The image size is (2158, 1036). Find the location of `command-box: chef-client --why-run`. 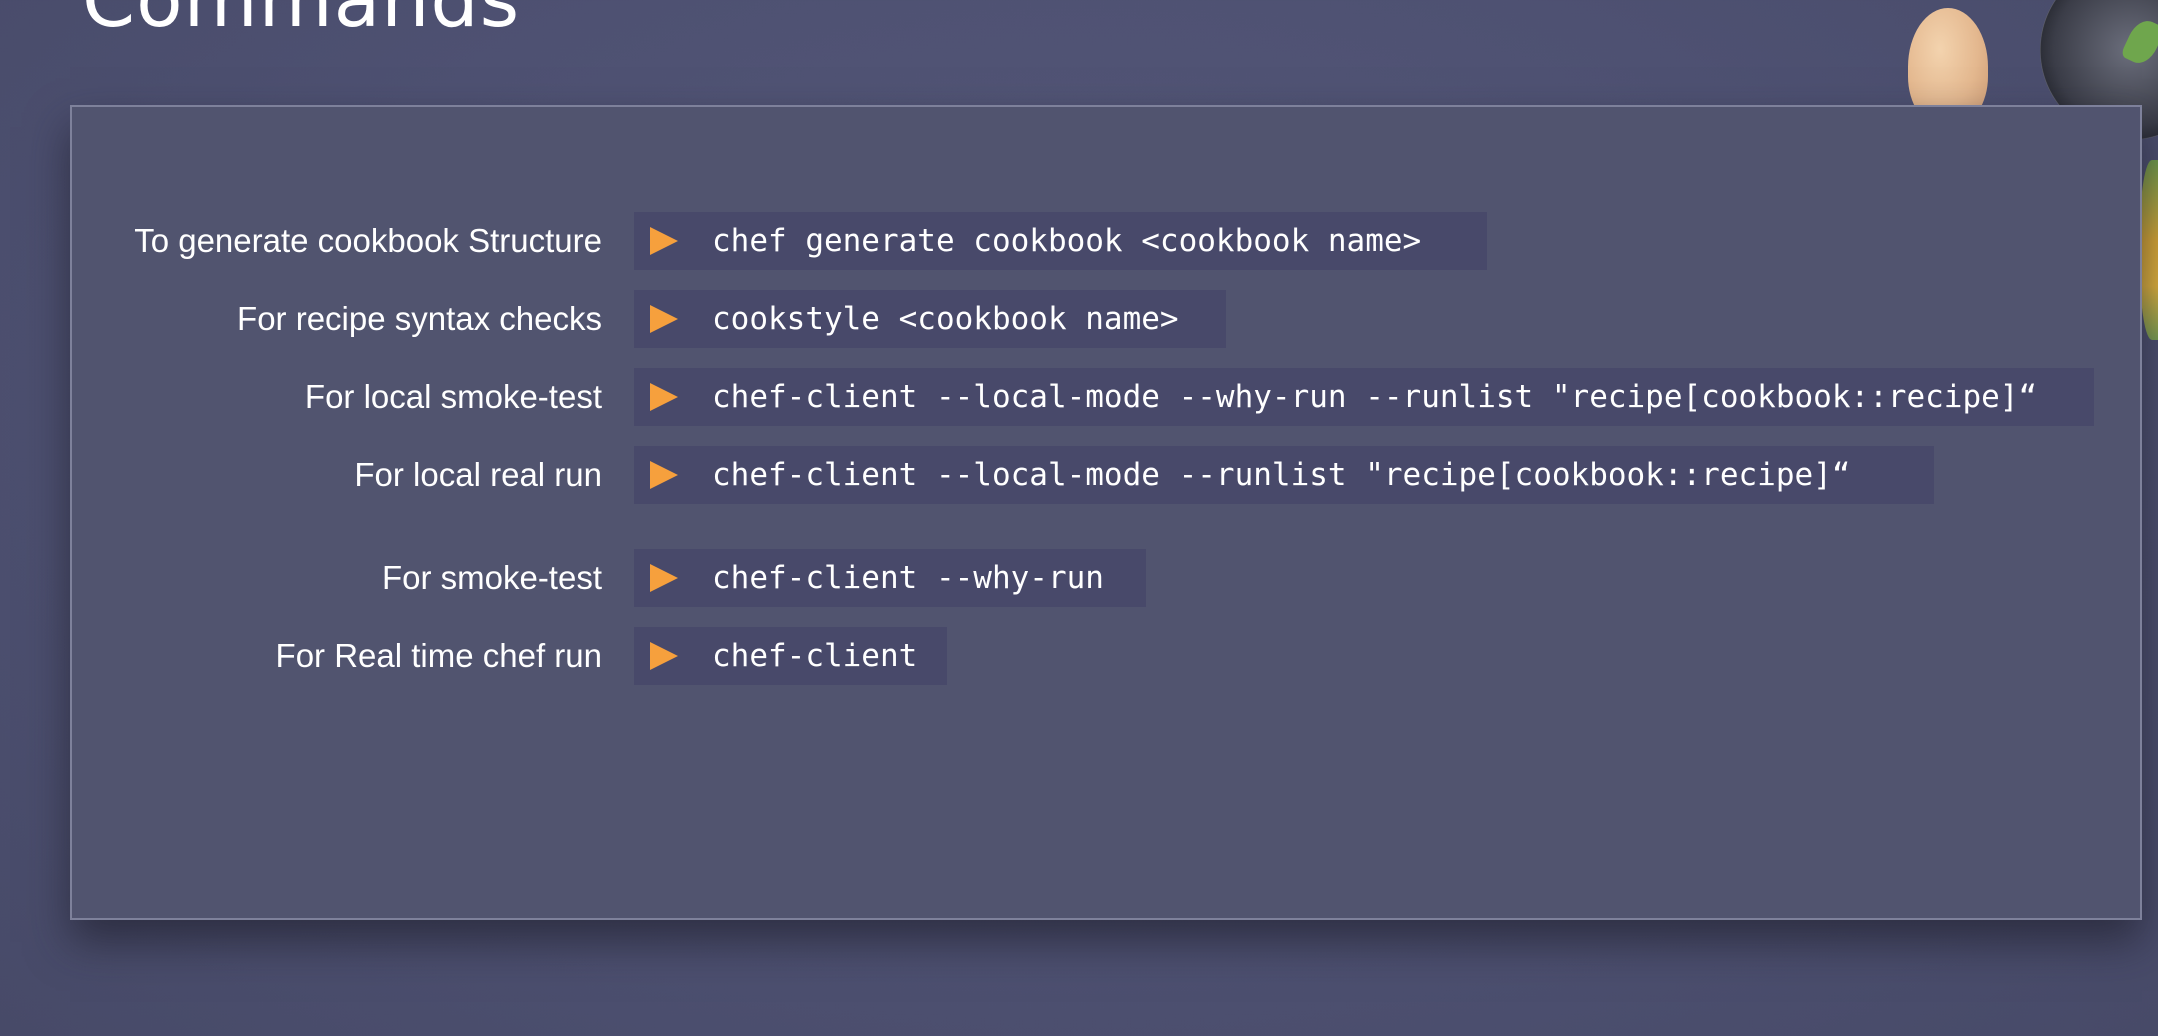

command-box: chef-client --why-run is located at coordinates (890, 578).